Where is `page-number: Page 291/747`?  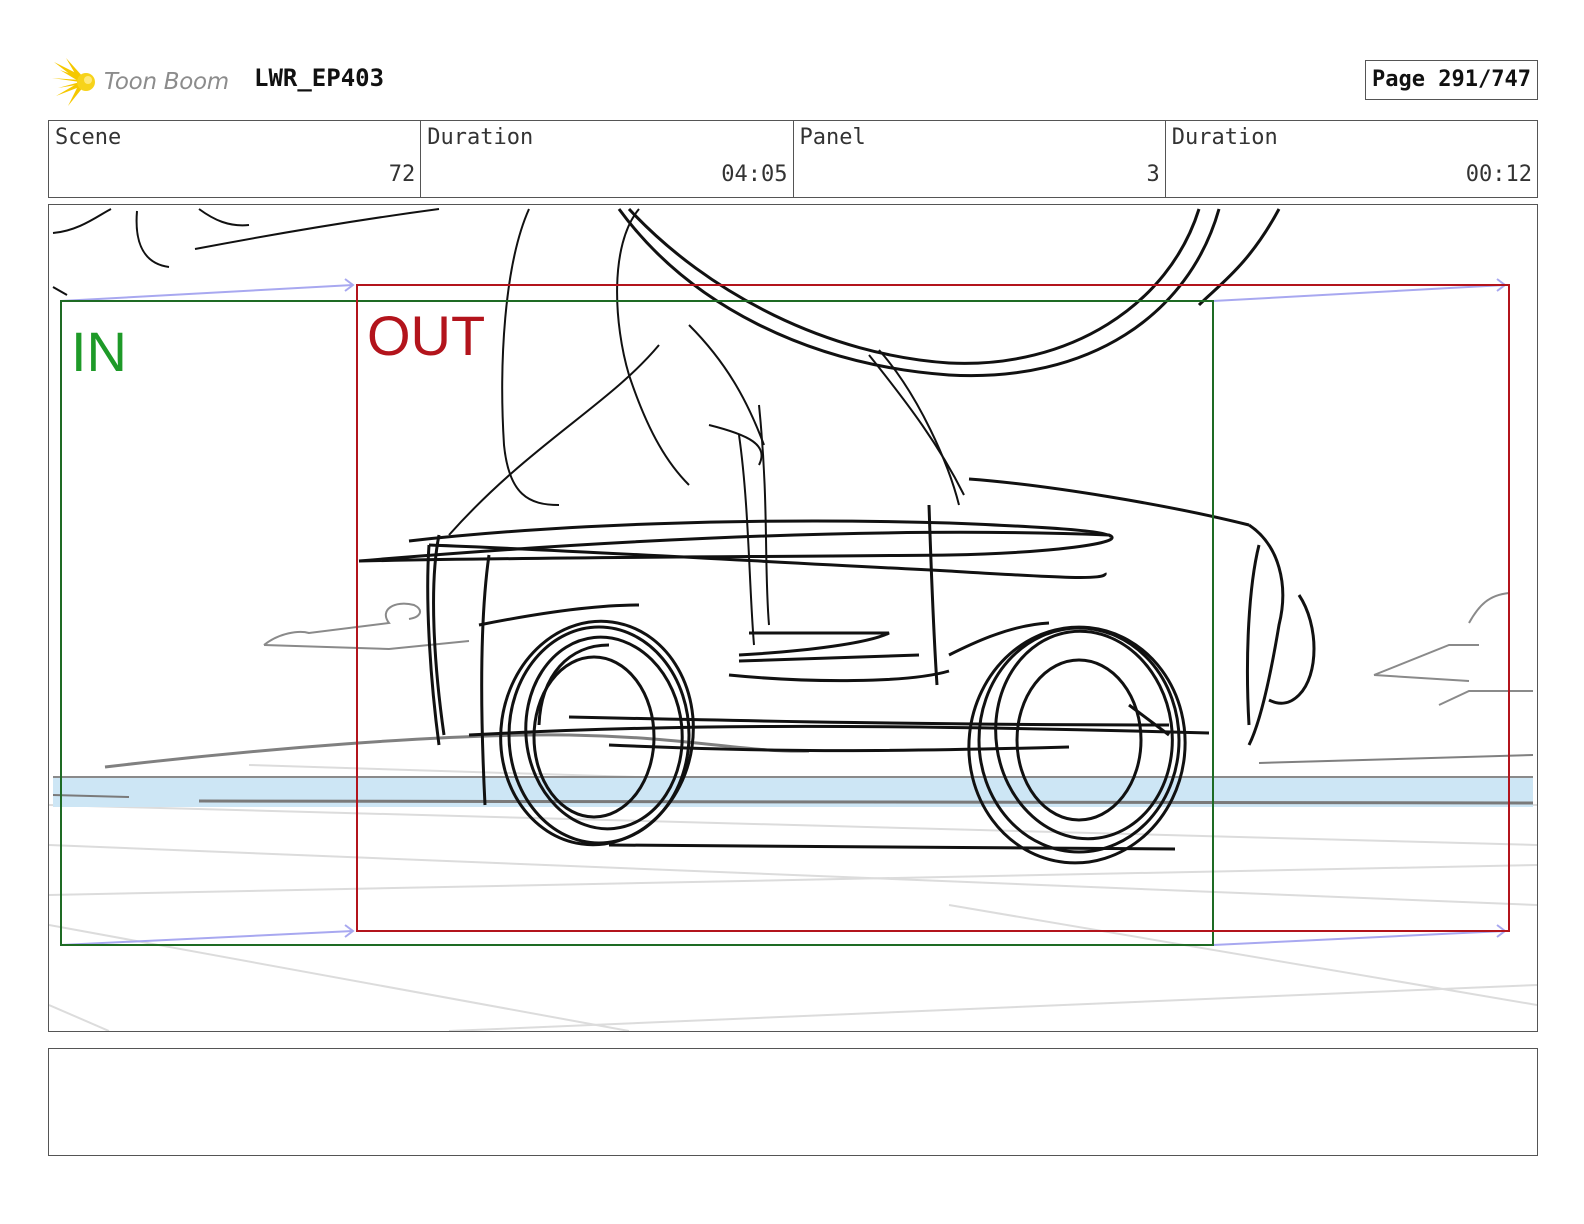 page-number: Page 291/747 is located at coordinates (1451, 80).